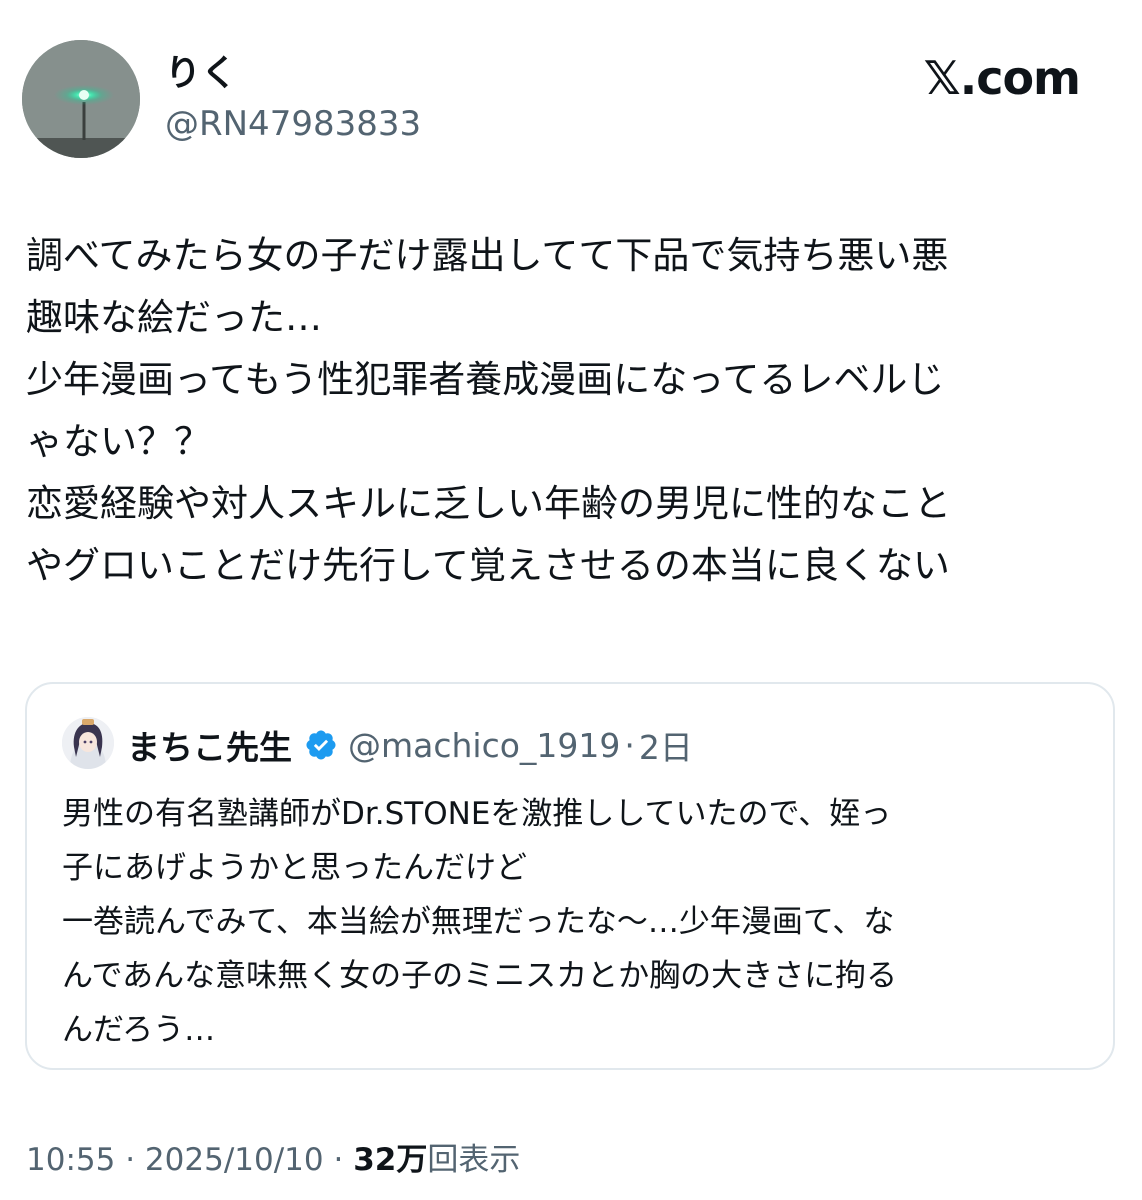  I want to click on x-com-logo: 𝕏.com, so click(1002, 78).